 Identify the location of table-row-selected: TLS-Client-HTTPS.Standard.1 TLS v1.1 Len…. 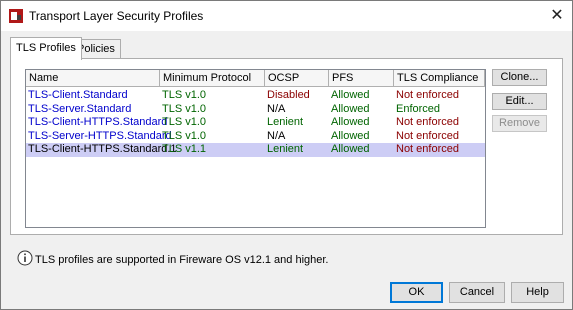
(255, 150).